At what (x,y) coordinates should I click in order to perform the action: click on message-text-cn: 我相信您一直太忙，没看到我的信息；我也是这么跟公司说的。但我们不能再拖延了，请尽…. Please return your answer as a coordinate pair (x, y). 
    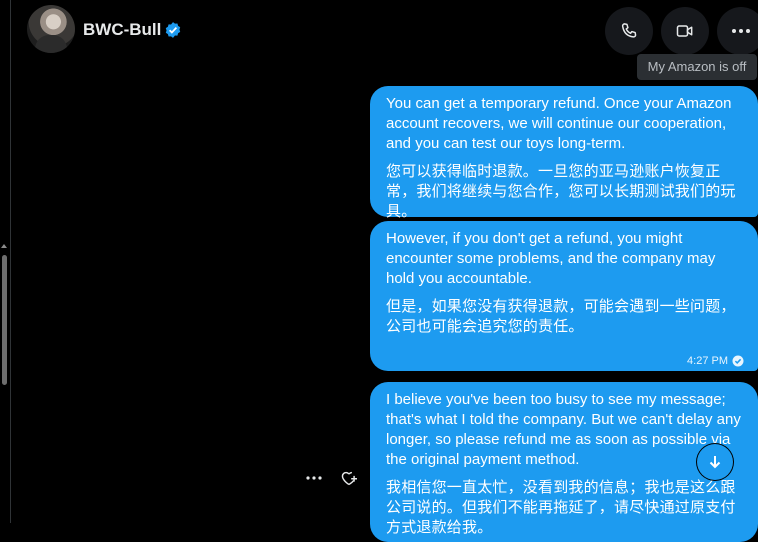
    Looking at the image, I should click on (561, 507).